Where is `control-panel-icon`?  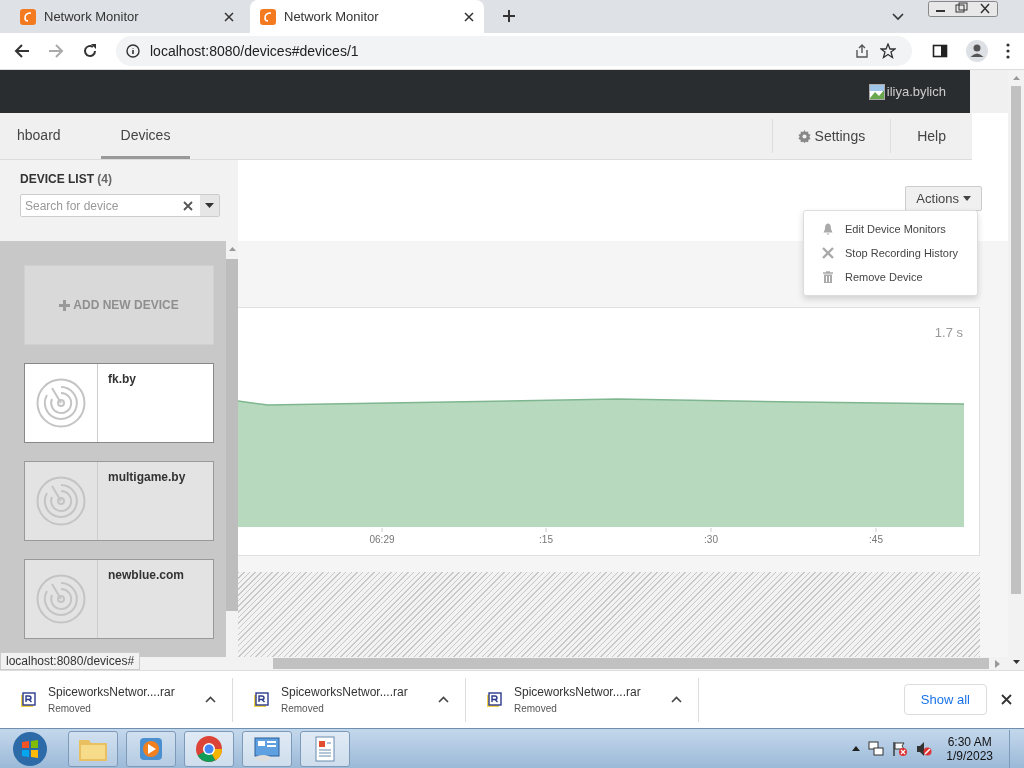 control-panel-icon is located at coordinates (267, 748).